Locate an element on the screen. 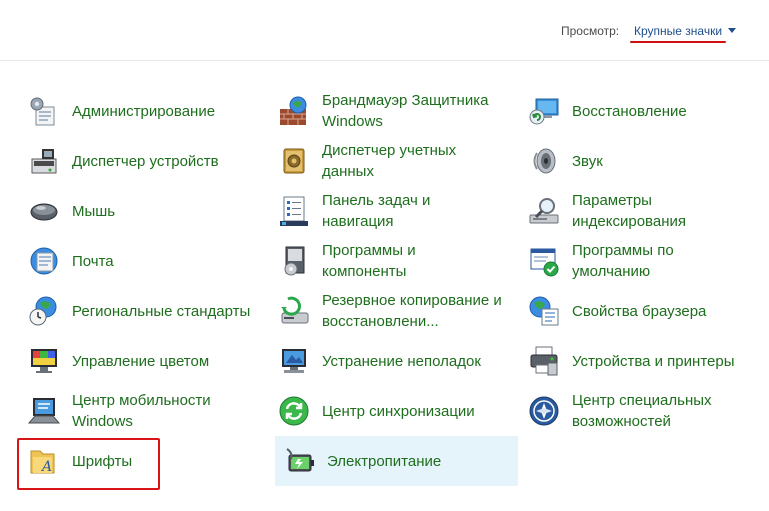 This screenshot has width=769, height=511. cp-item-administration: Администрирование is located at coordinates (142, 111).